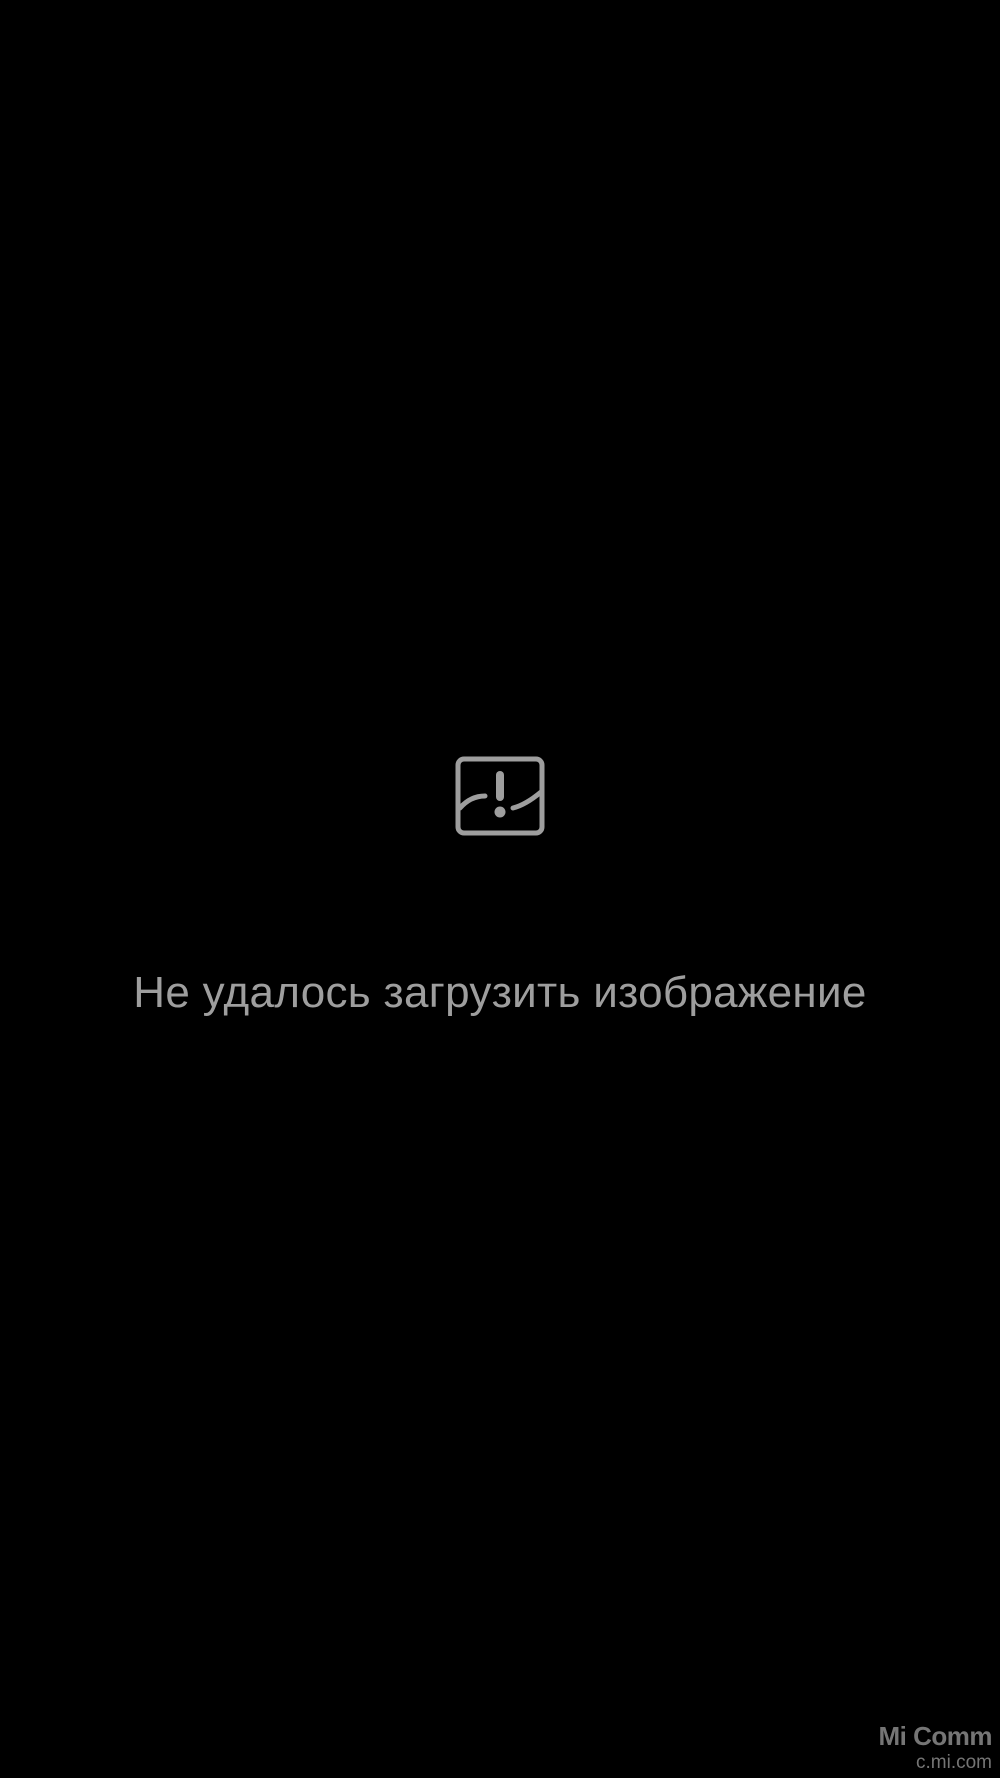 This screenshot has width=1000, height=1778. What do you see at coordinates (500, 992) in the screenshot?
I see `load-error-message: Не удалось загрузить изображение` at bounding box center [500, 992].